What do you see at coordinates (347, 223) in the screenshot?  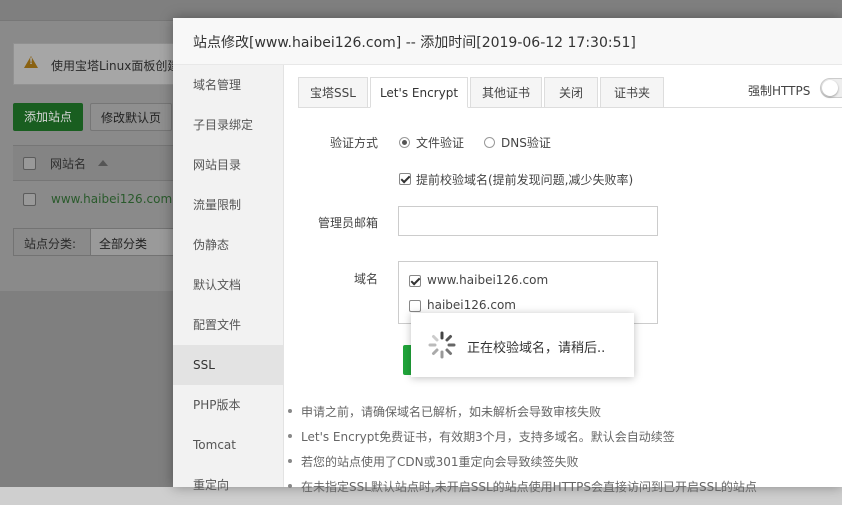 I see `admin-email-label: 管理员邮箱` at bounding box center [347, 223].